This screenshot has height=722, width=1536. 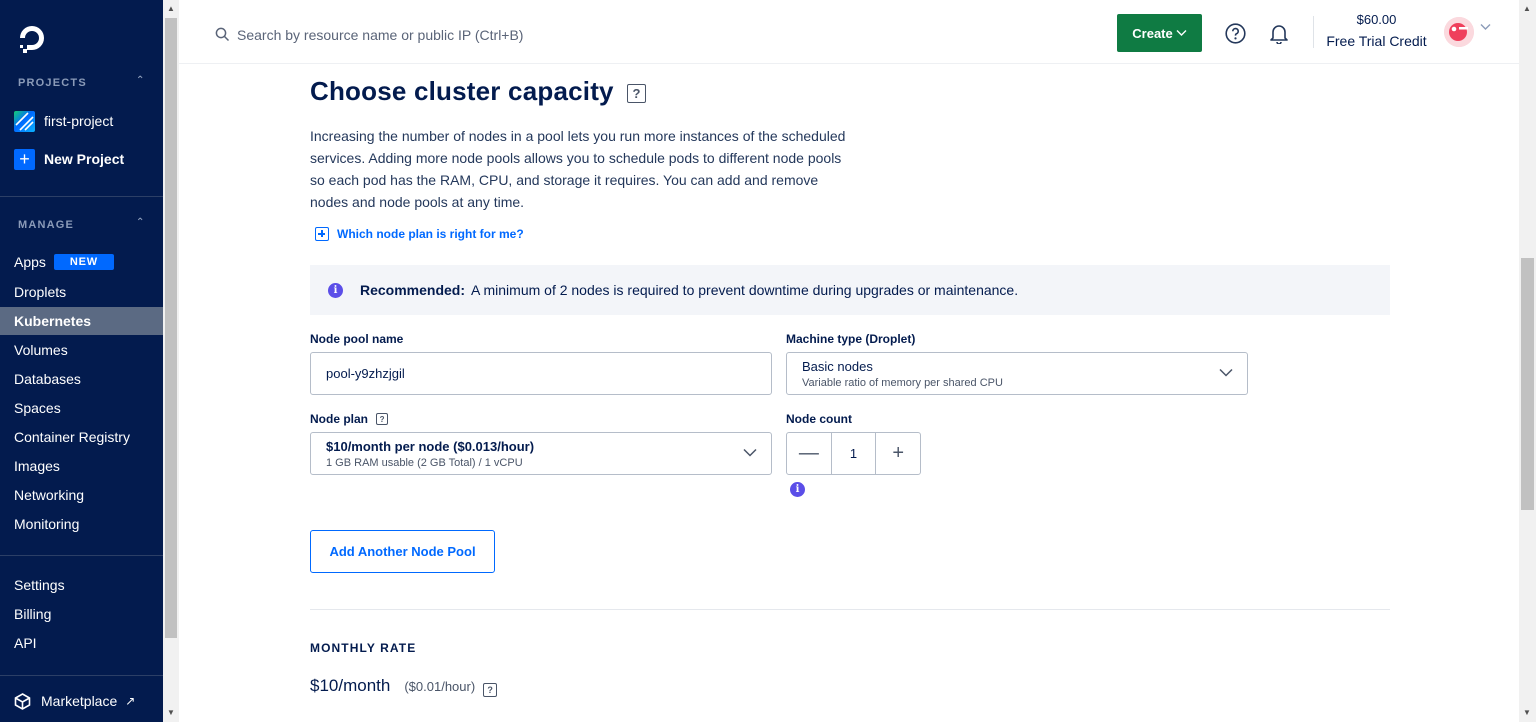 What do you see at coordinates (37, 408) in the screenshot?
I see `sidebar-item-label: Spaces` at bounding box center [37, 408].